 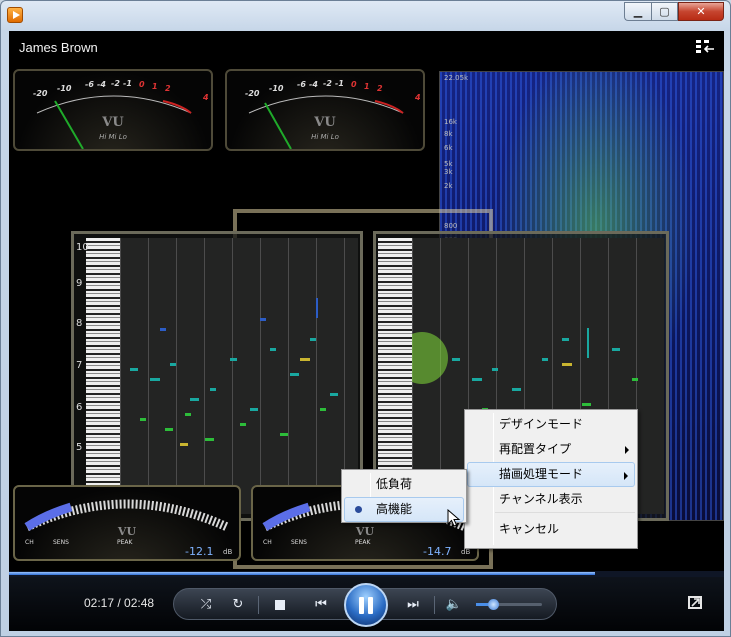 What do you see at coordinates (155, 86) in the screenshot?
I see `vu-scale-label: 1` at bounding box center [155, 86].